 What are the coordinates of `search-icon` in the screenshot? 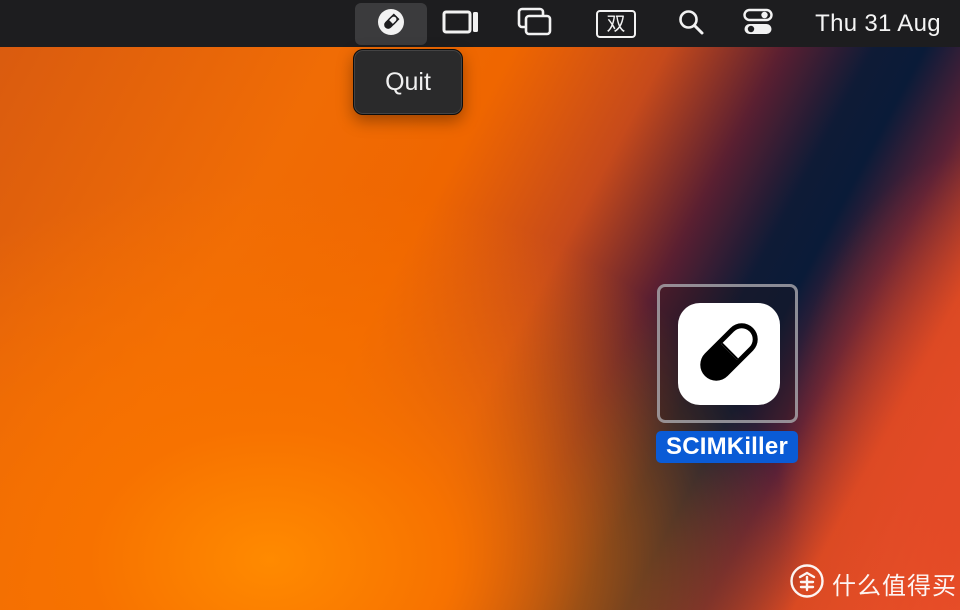 It's located at (691, 24).